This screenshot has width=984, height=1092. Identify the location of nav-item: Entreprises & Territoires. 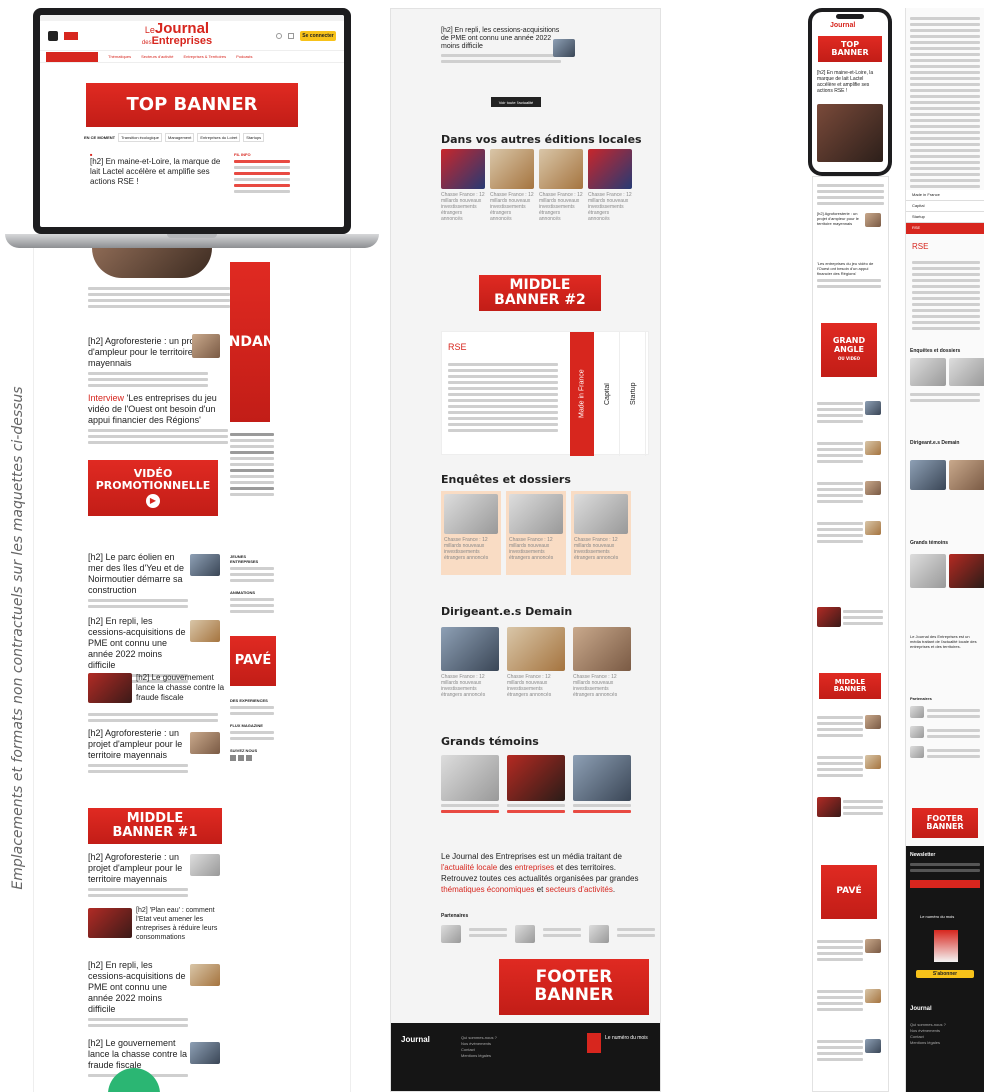
(204, 56).